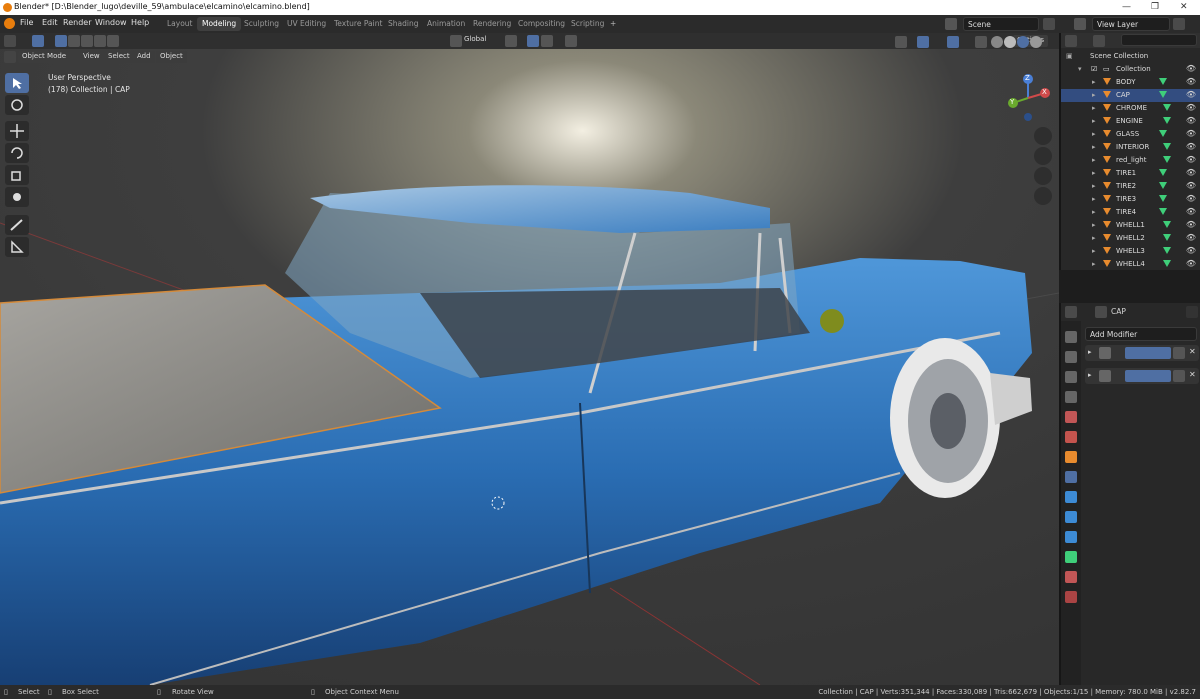 This screenshot has height=699, width=1200. What do you see at coordinates (1192, 312) in the screenshot?
I see `pin-icon` at bounding box center [1192, 312].